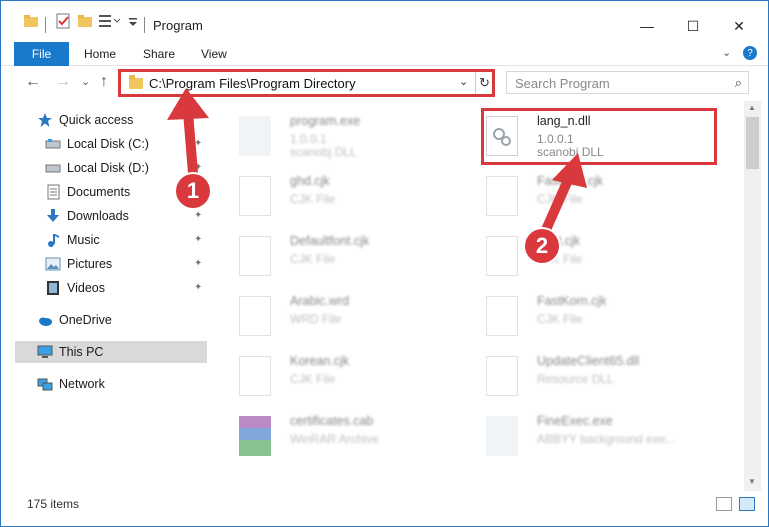  I want to click on sidebar-item-label: Videos, so click(86, 288).